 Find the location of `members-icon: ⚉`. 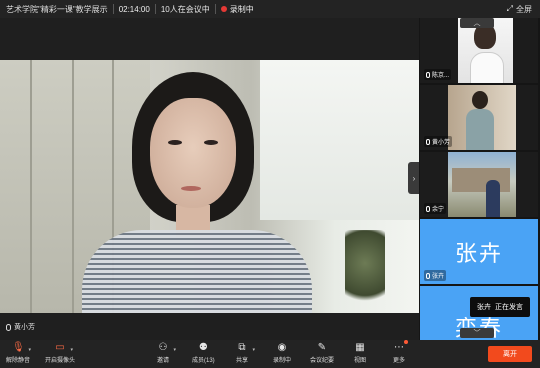

members-icon: ⚉ is located at coordinates (203, 347).